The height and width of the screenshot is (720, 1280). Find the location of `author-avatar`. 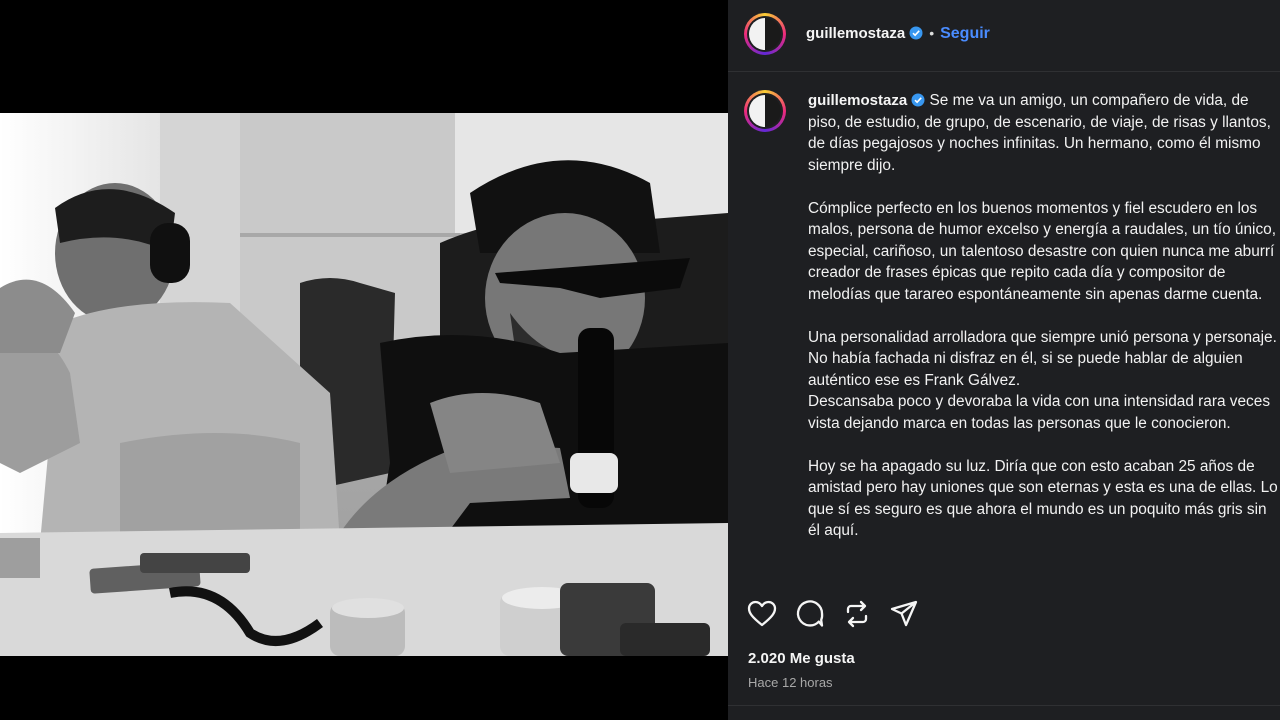

author-avatar is located at coordinates (765, 34).